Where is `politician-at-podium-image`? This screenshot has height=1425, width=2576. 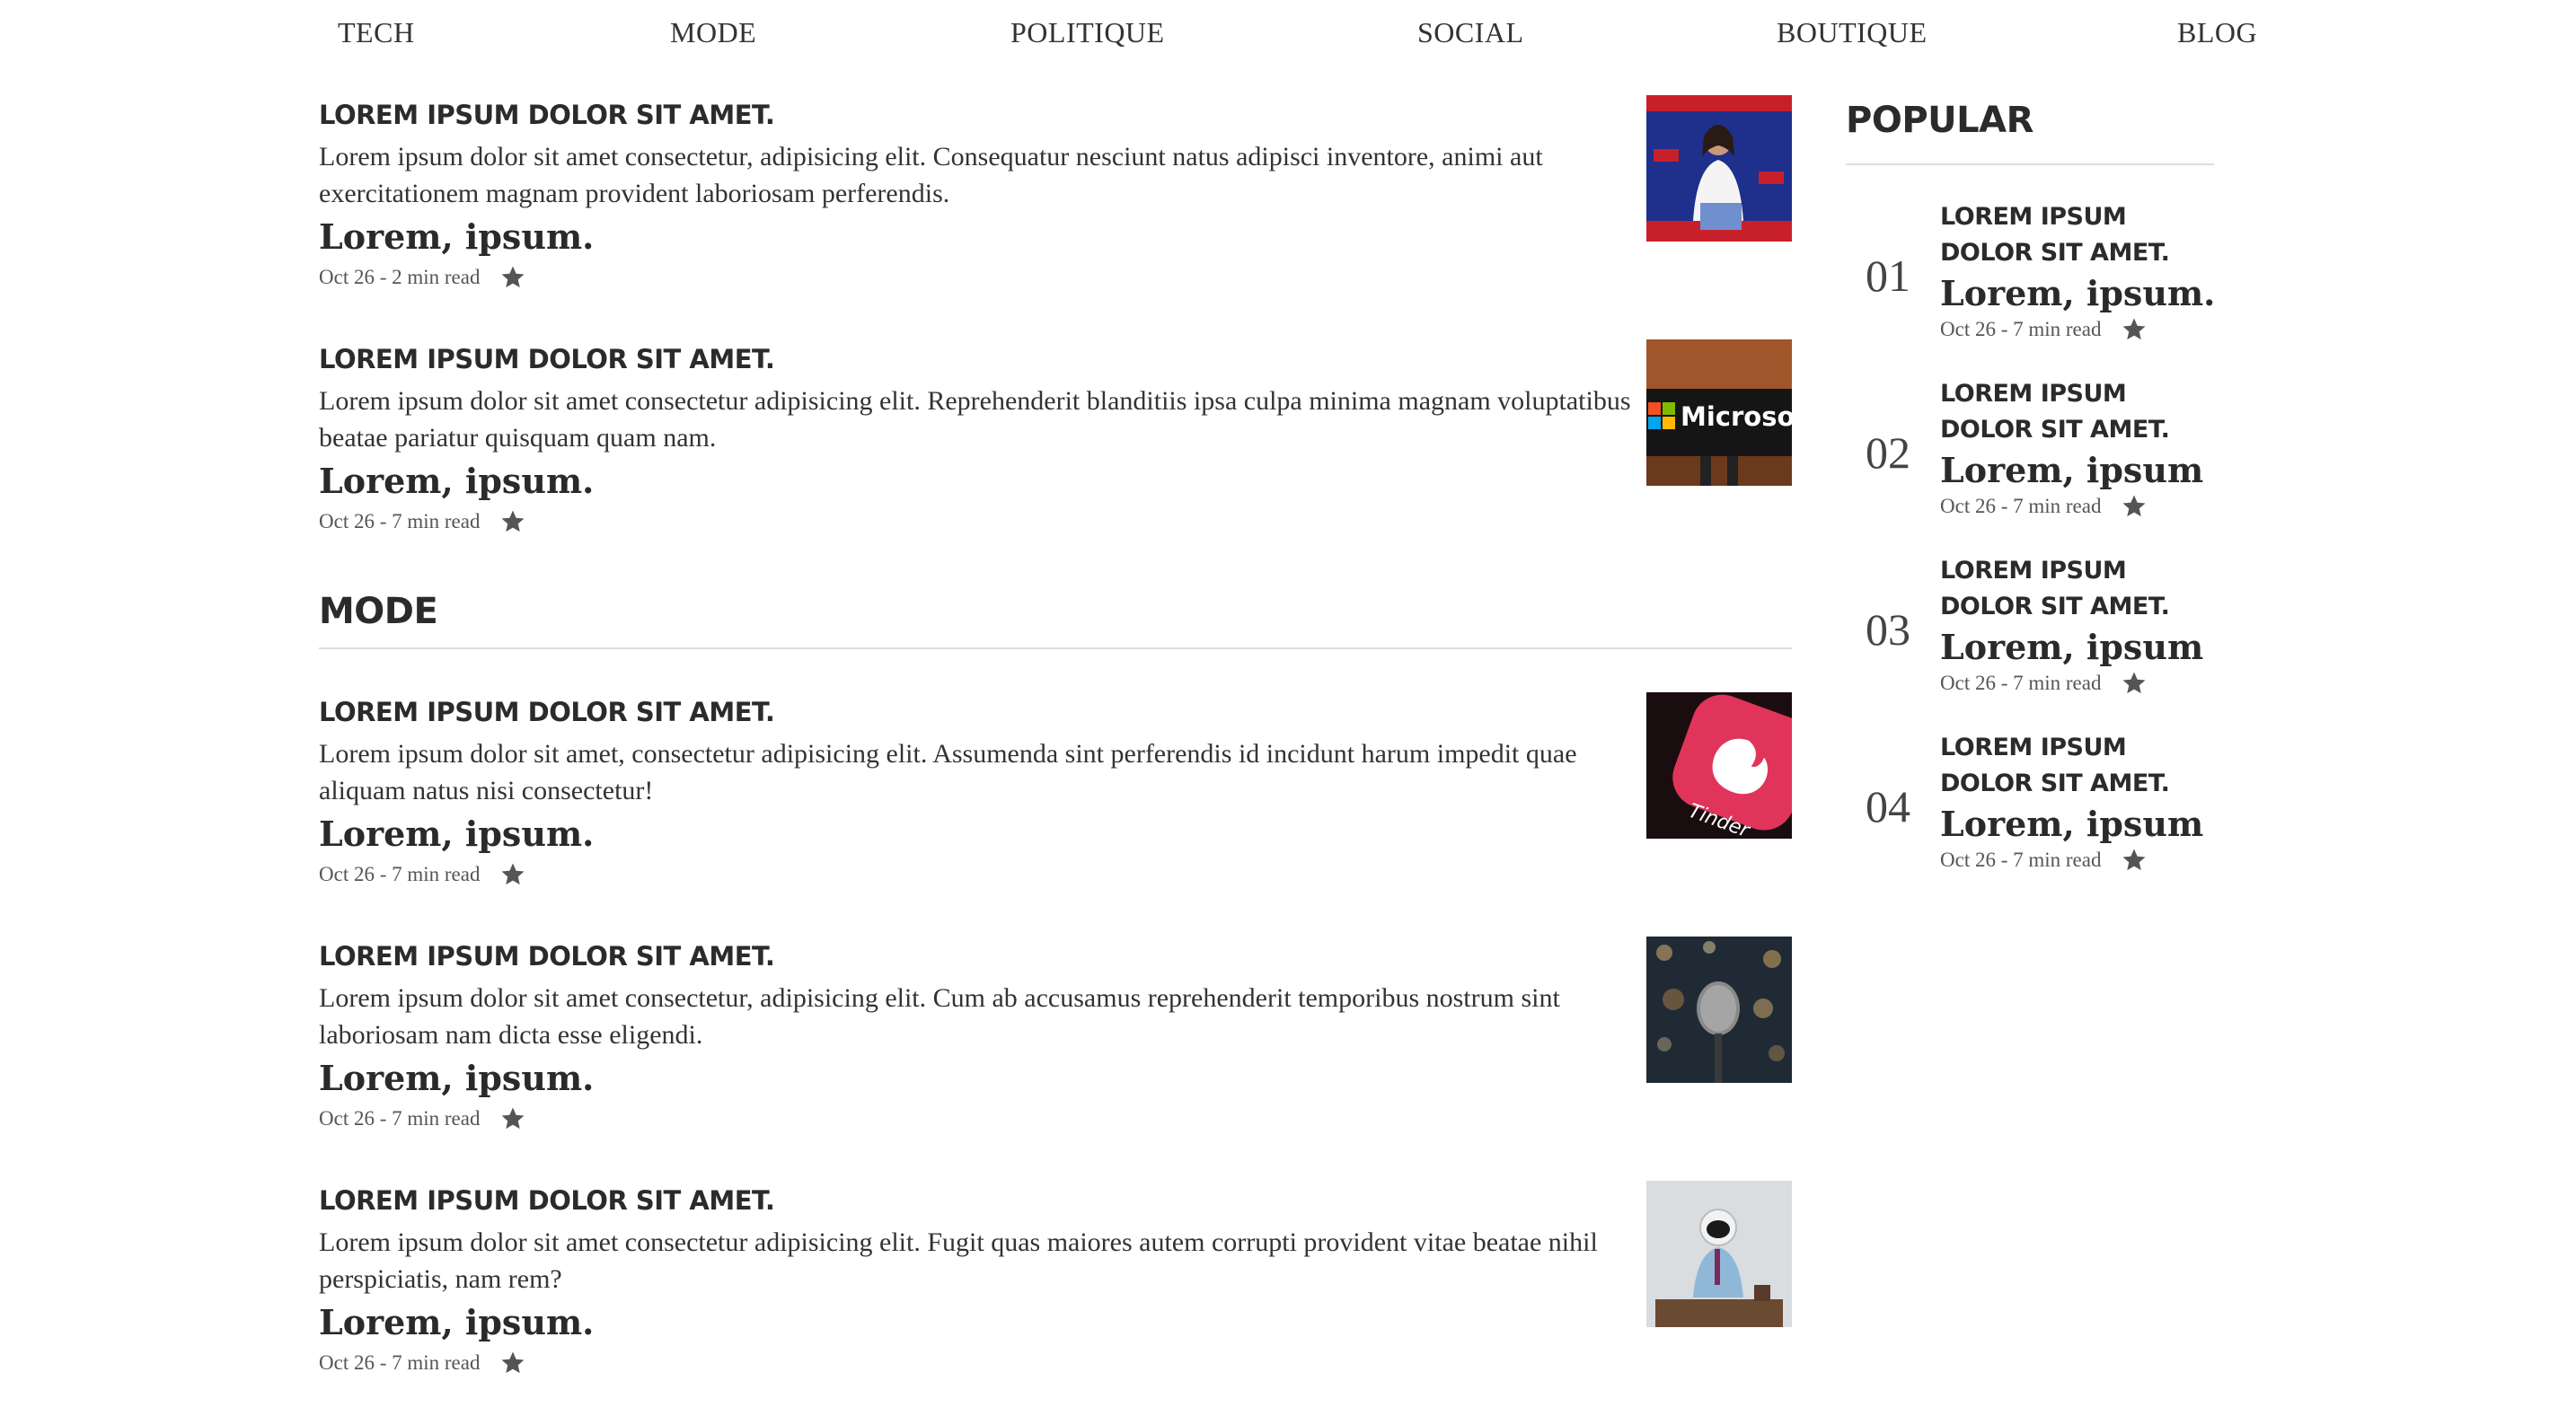
politician-at-podium-image is located at coordinates (1719, 169).